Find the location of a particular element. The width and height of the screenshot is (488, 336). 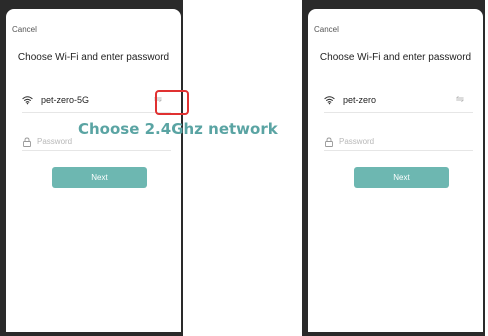

switch-network-icon: ⇋ is located at coordinates (460, 100).